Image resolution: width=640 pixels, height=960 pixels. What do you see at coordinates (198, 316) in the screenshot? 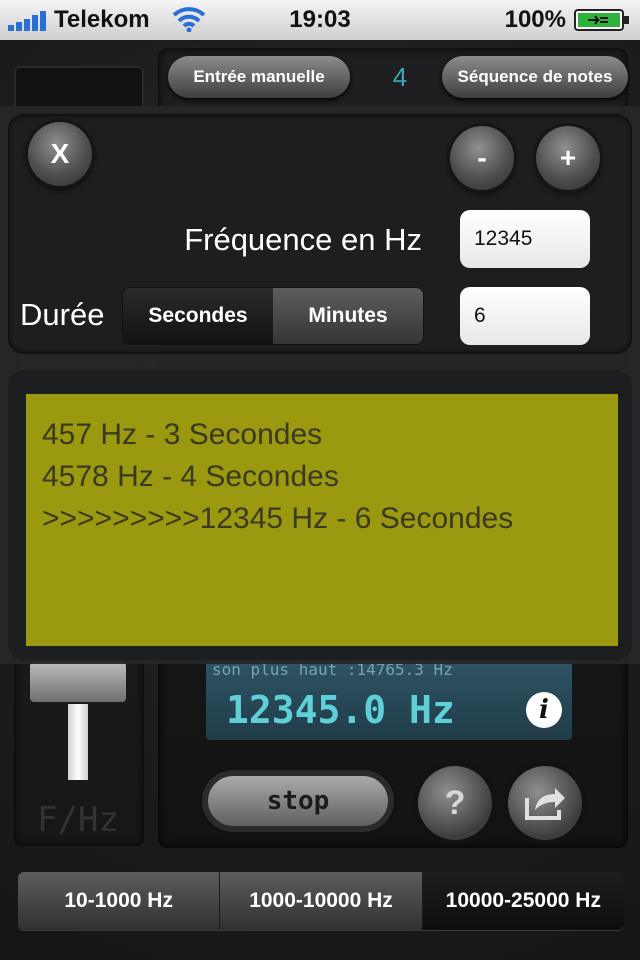
I see `unit-seconds-option: Secondes` at bounding box center [198, 316].